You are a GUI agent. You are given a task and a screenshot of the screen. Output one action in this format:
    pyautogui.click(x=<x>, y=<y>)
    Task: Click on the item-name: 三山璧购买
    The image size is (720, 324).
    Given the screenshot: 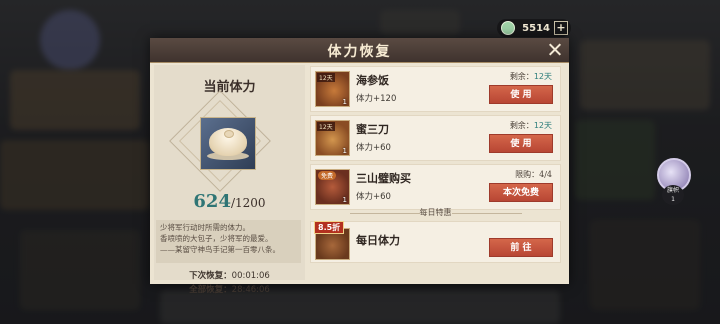 What is the action you would take?
    pyautogui.click(x=383, y=178)
    